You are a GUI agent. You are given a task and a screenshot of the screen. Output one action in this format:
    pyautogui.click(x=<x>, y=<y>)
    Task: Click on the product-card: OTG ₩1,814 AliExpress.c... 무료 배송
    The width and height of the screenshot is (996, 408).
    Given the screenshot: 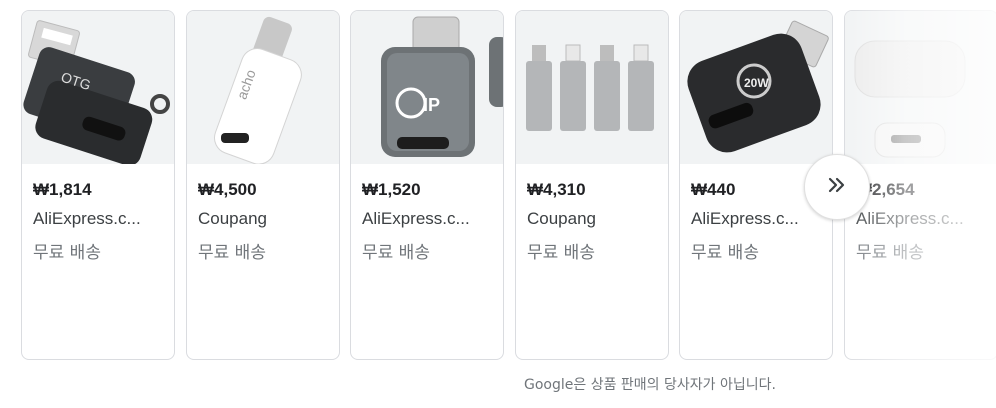 What is the action you would take?
    pyautogui.click(x=98, y=185)
    